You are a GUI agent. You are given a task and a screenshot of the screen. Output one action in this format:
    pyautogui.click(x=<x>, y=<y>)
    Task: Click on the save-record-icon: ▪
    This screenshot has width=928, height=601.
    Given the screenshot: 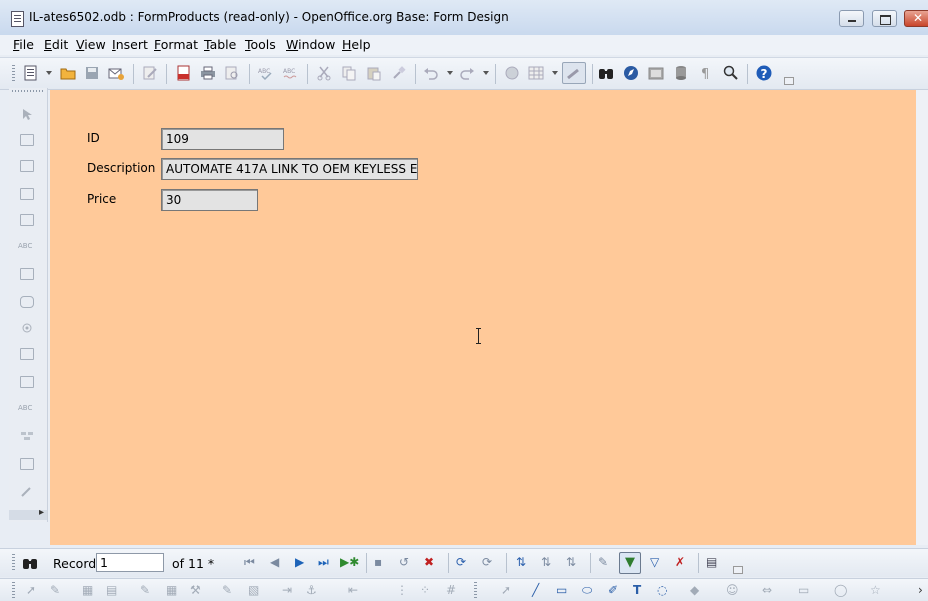 What is the action you would take?
    pyautogui.click(x=378, y=562)
    